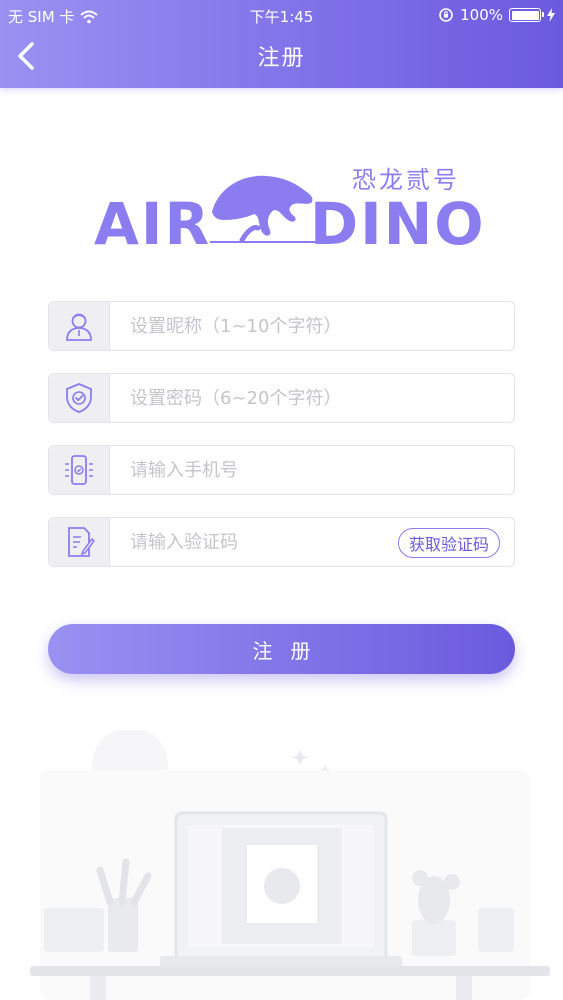 This screenshot has width=563, height=1000. Describe the element at coordinates (551, 15) in the screenshot. I see `charging-bolt-icon` at that location.